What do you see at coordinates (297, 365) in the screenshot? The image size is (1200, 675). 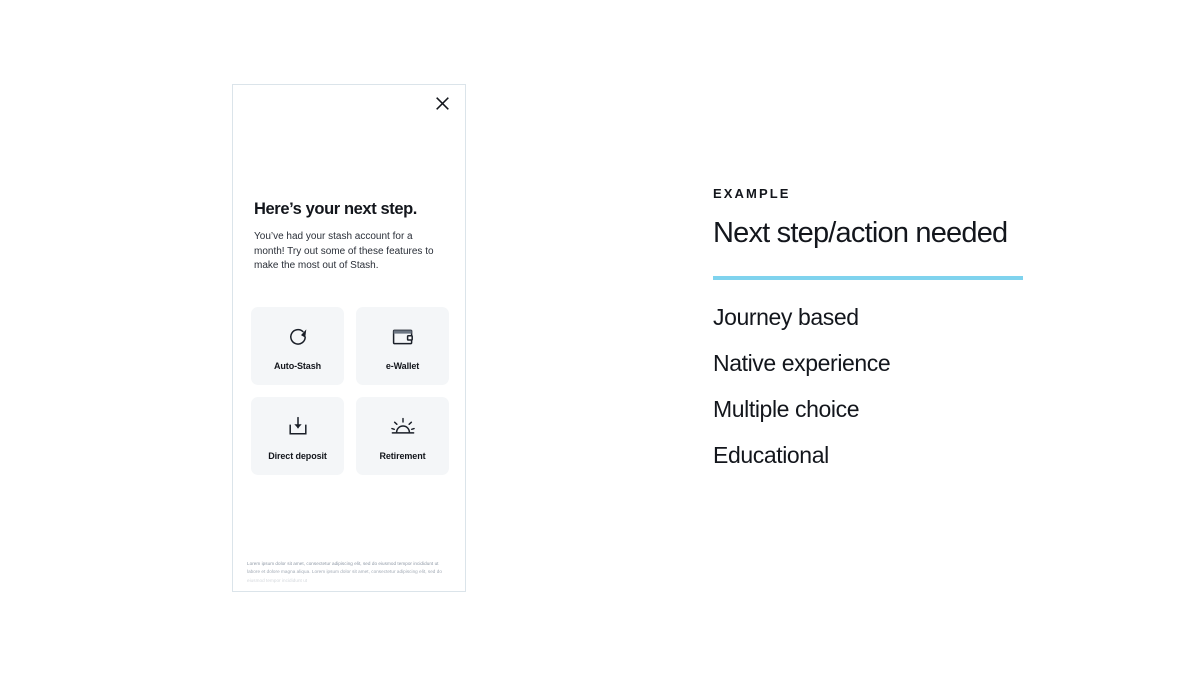 I see `tile-label: Auto-Stash` at bounding box center [297, 365].